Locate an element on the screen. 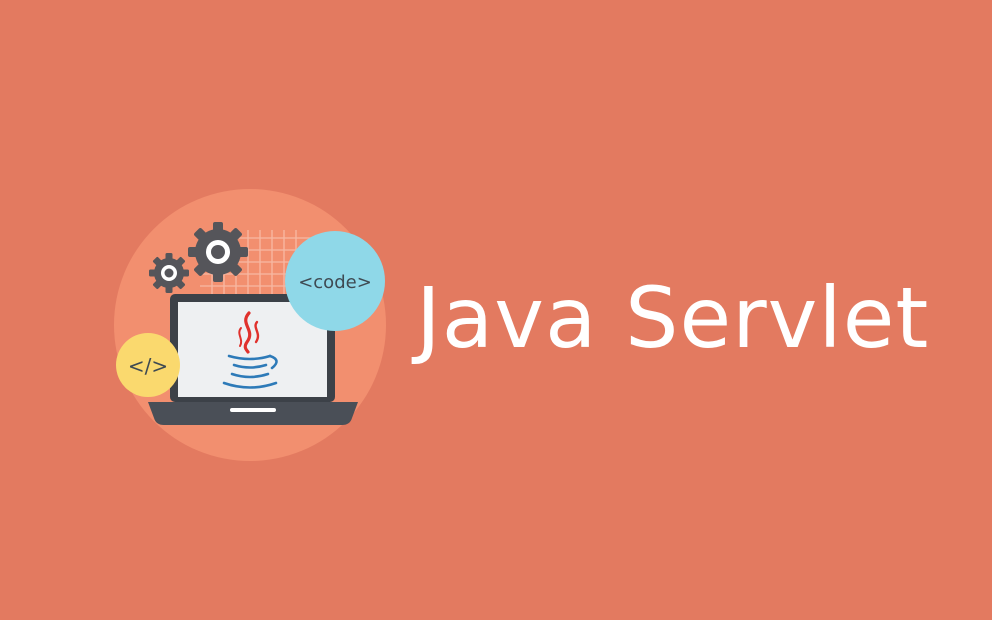  html-badge-label: </> is located at coordinates (148, 366).